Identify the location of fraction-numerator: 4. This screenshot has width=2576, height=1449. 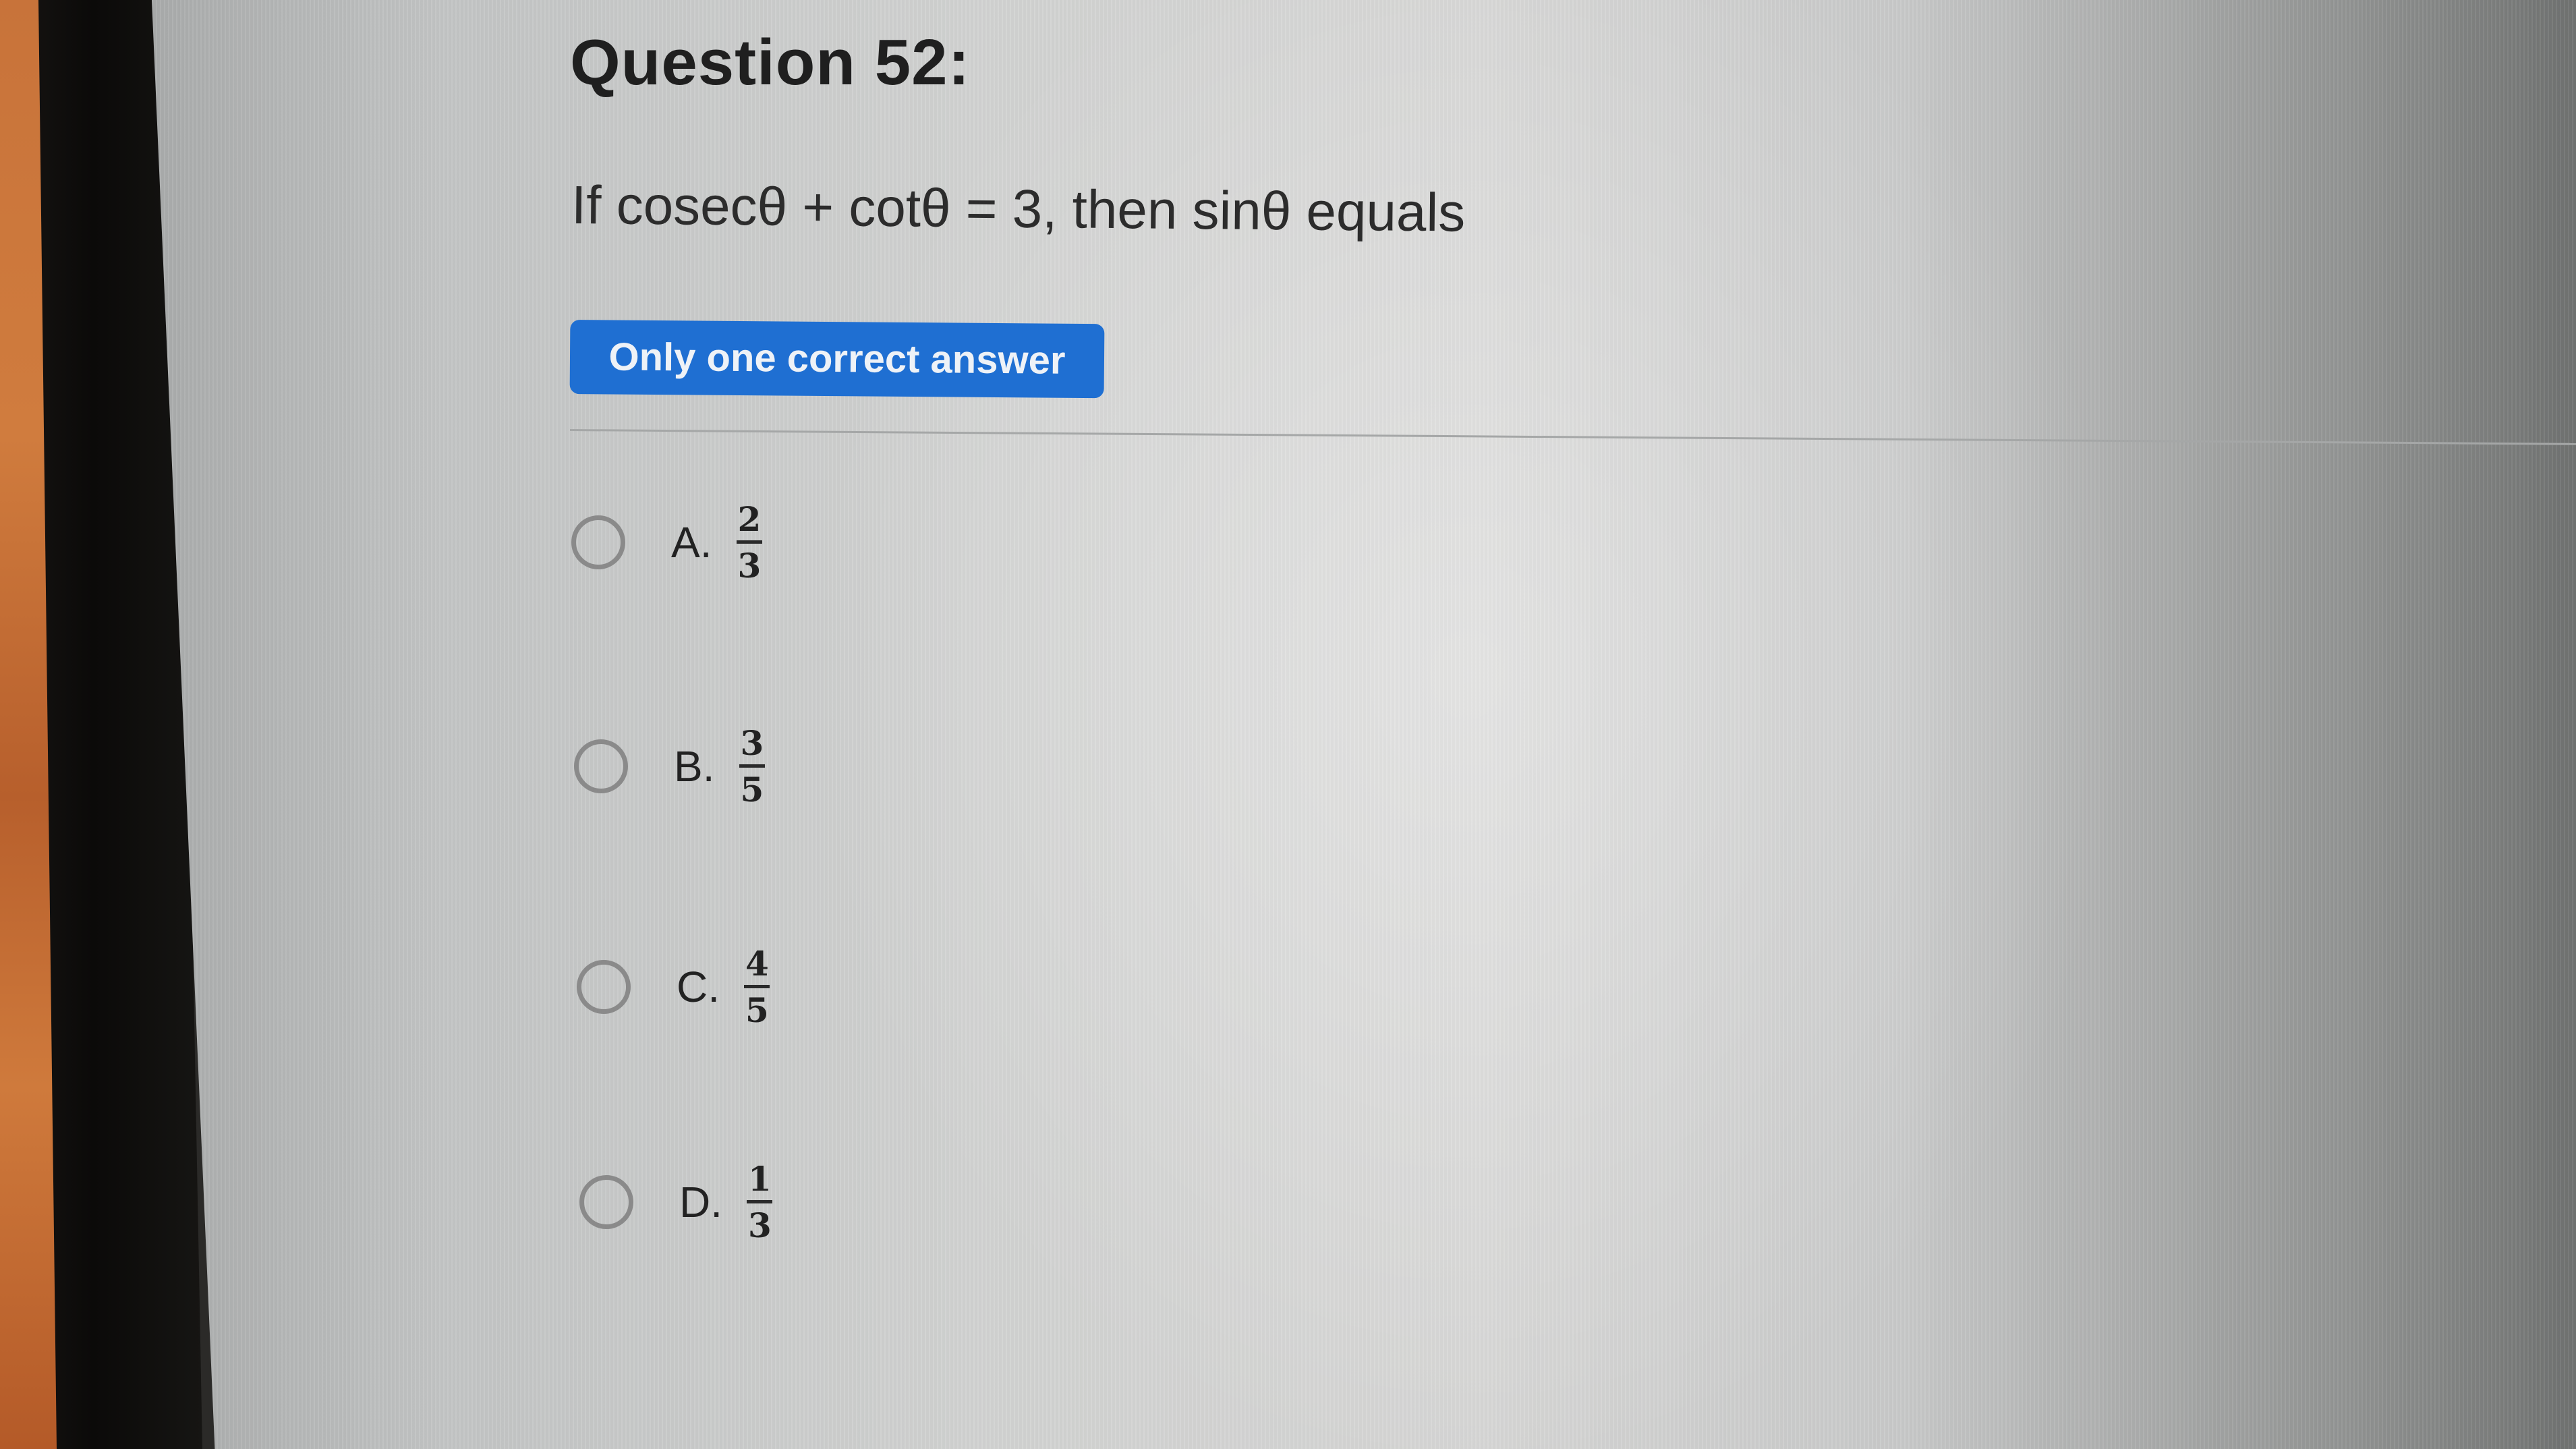
(757, 963).